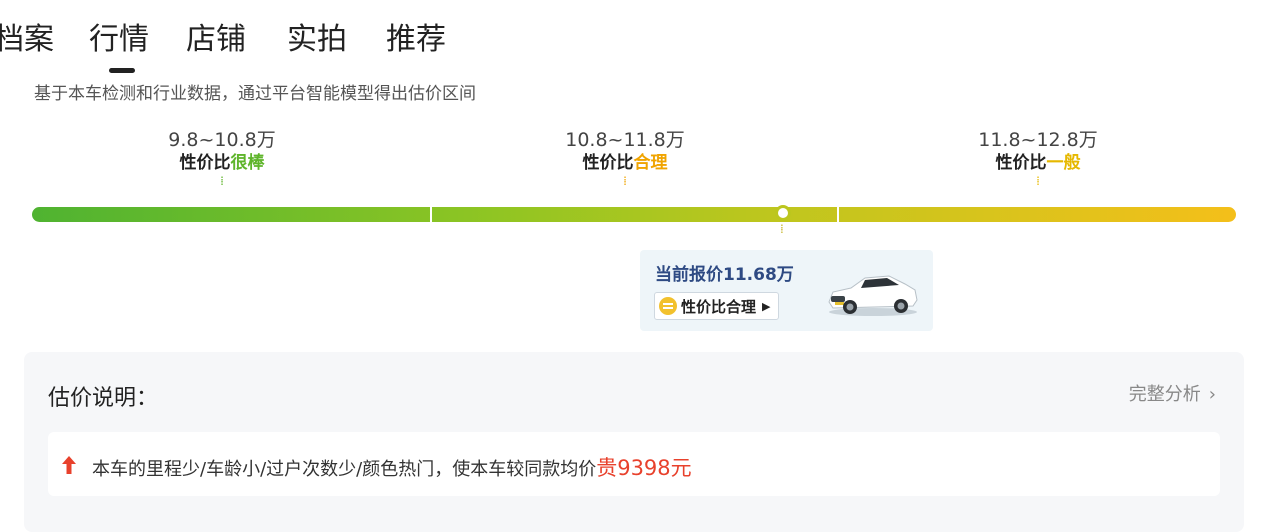  I want to click on range-great: 9.8~10.8万 性价比很棒 ⁞, so click(222, 157).